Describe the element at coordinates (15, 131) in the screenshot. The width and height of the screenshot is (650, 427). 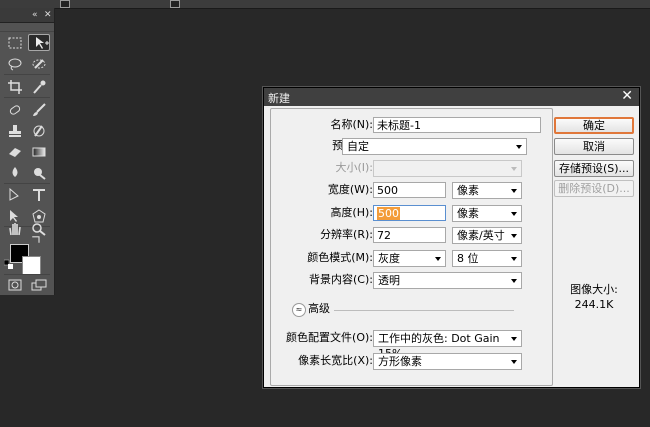
I see `clone-stamp-icon` at that location.